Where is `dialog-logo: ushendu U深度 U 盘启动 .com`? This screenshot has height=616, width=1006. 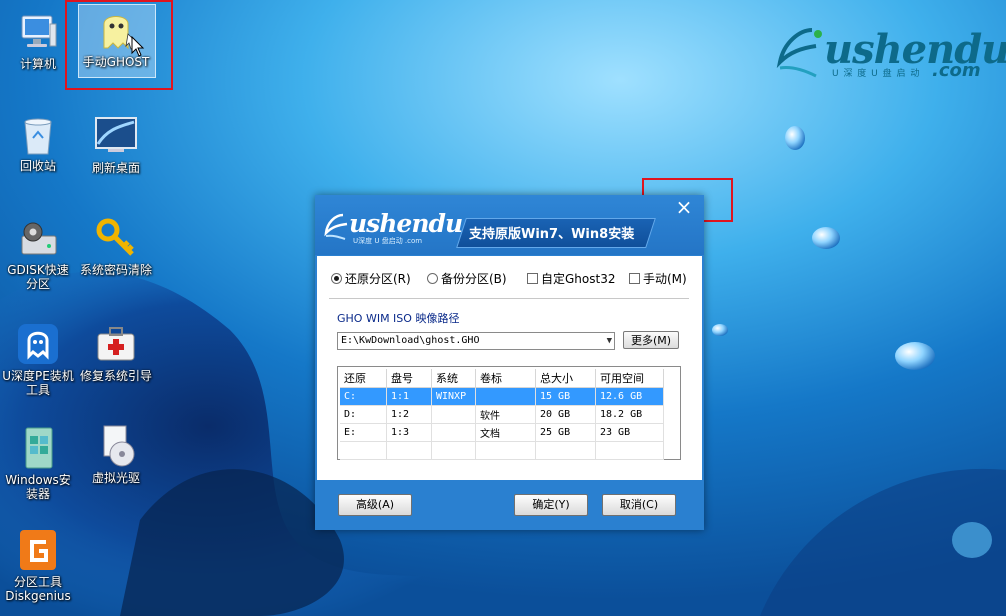 dialog-logo: ushendu U深度 U 盘启动 .com is located at coordinates (393, 227).